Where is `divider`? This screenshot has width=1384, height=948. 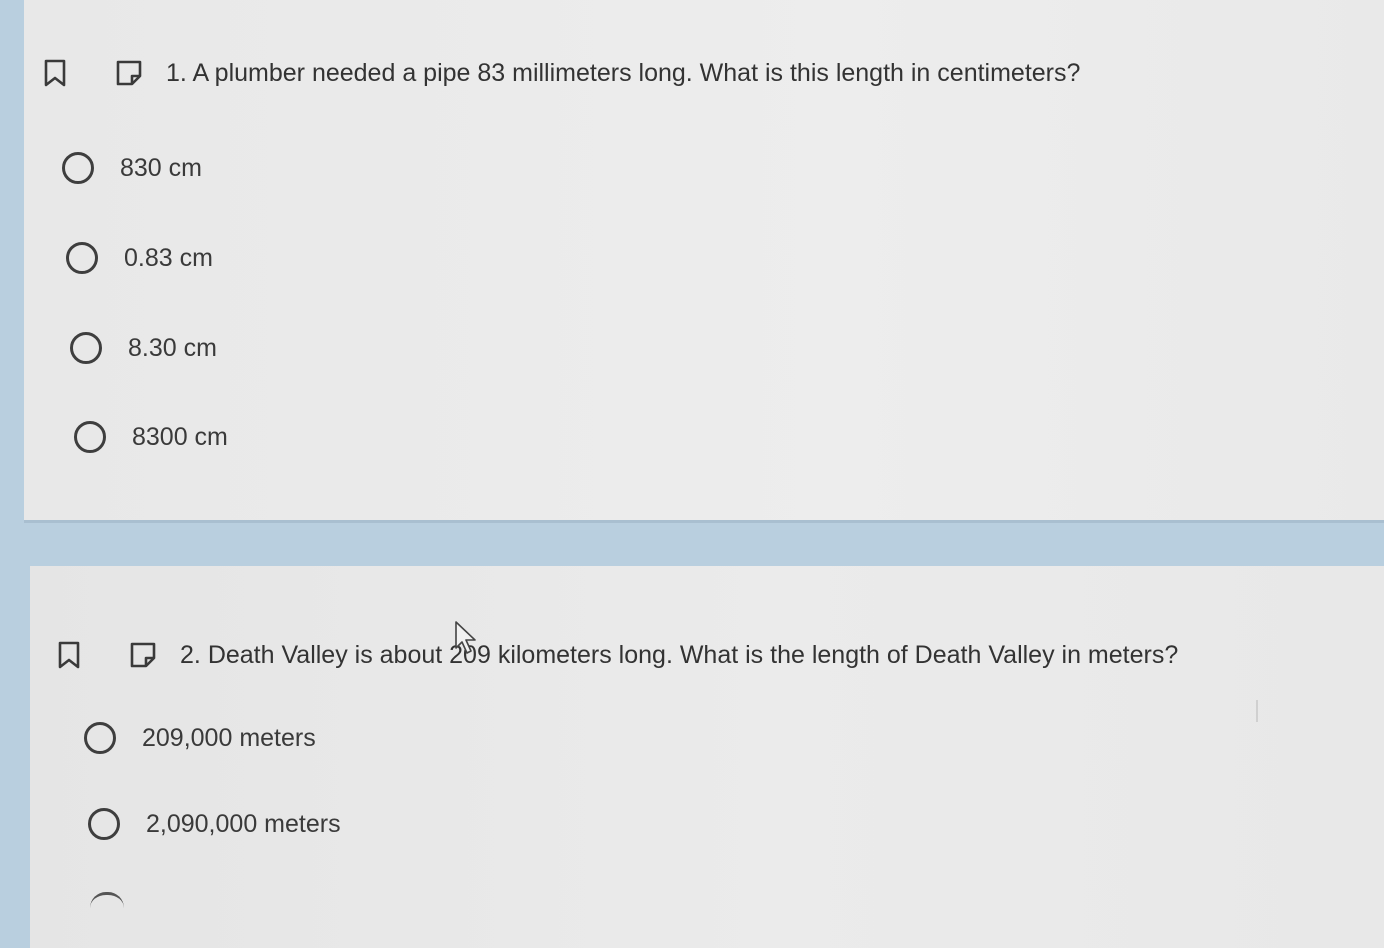
divider is located at coordinates (1257, 711).